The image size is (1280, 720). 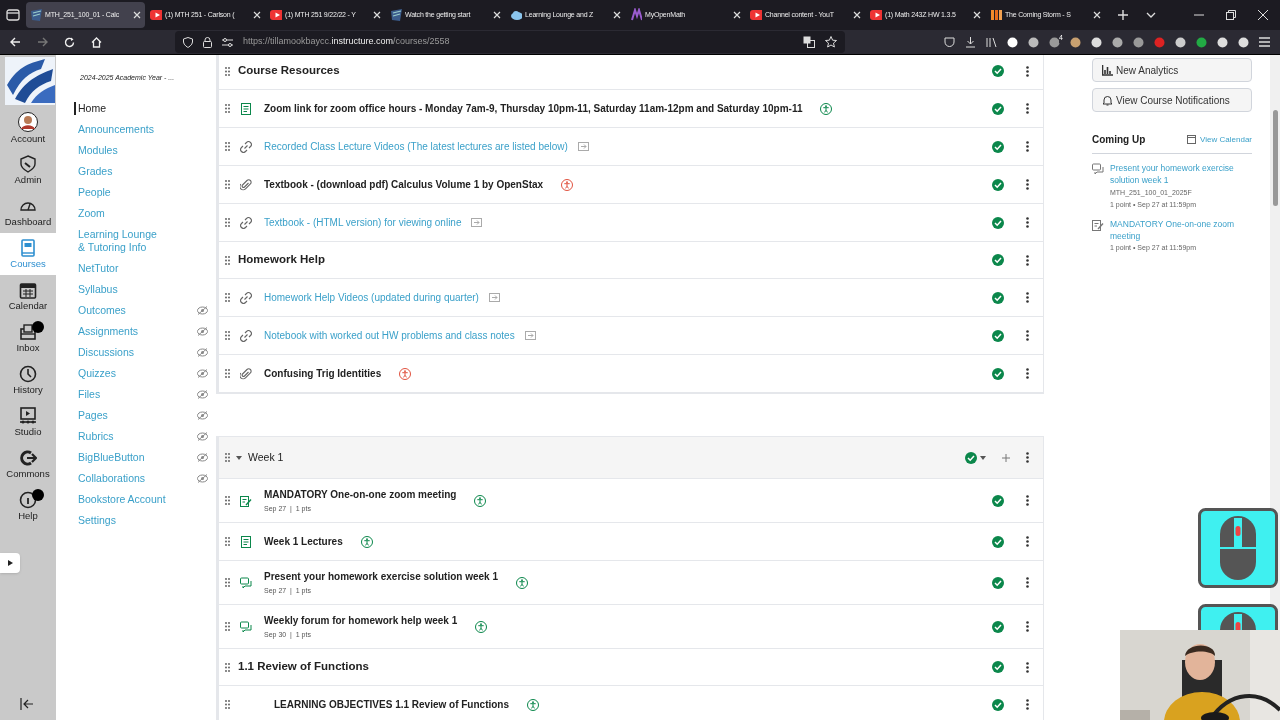 I want to click on nav-item: Courses, so click(x=28, y=254).